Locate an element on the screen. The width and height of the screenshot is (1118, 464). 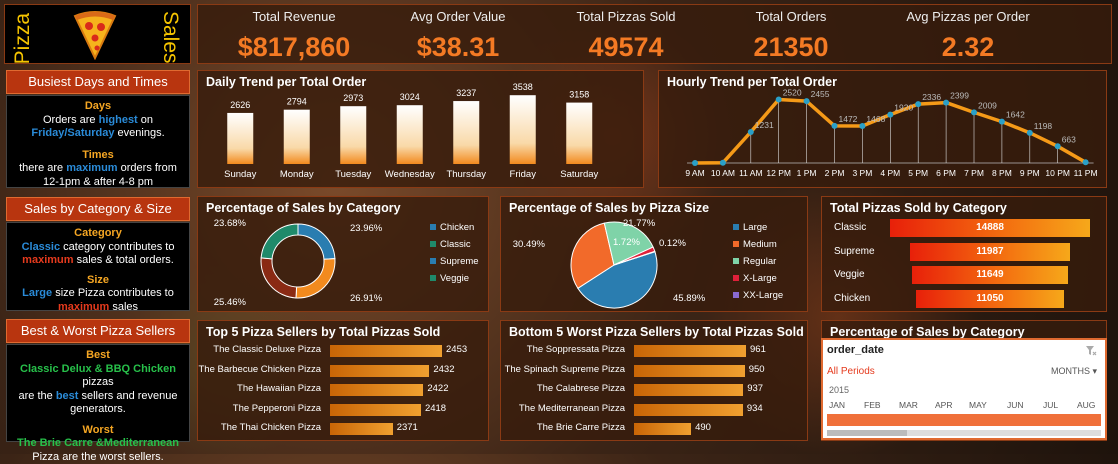
hourly-tick-label: 10 AM is located at coordinates (723, 173).